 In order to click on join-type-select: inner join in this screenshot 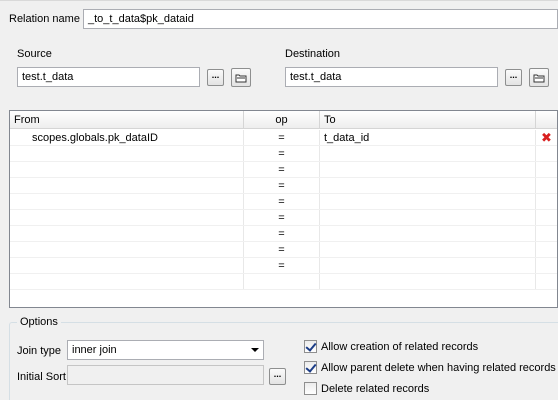, I will do `click(165, 350)`.